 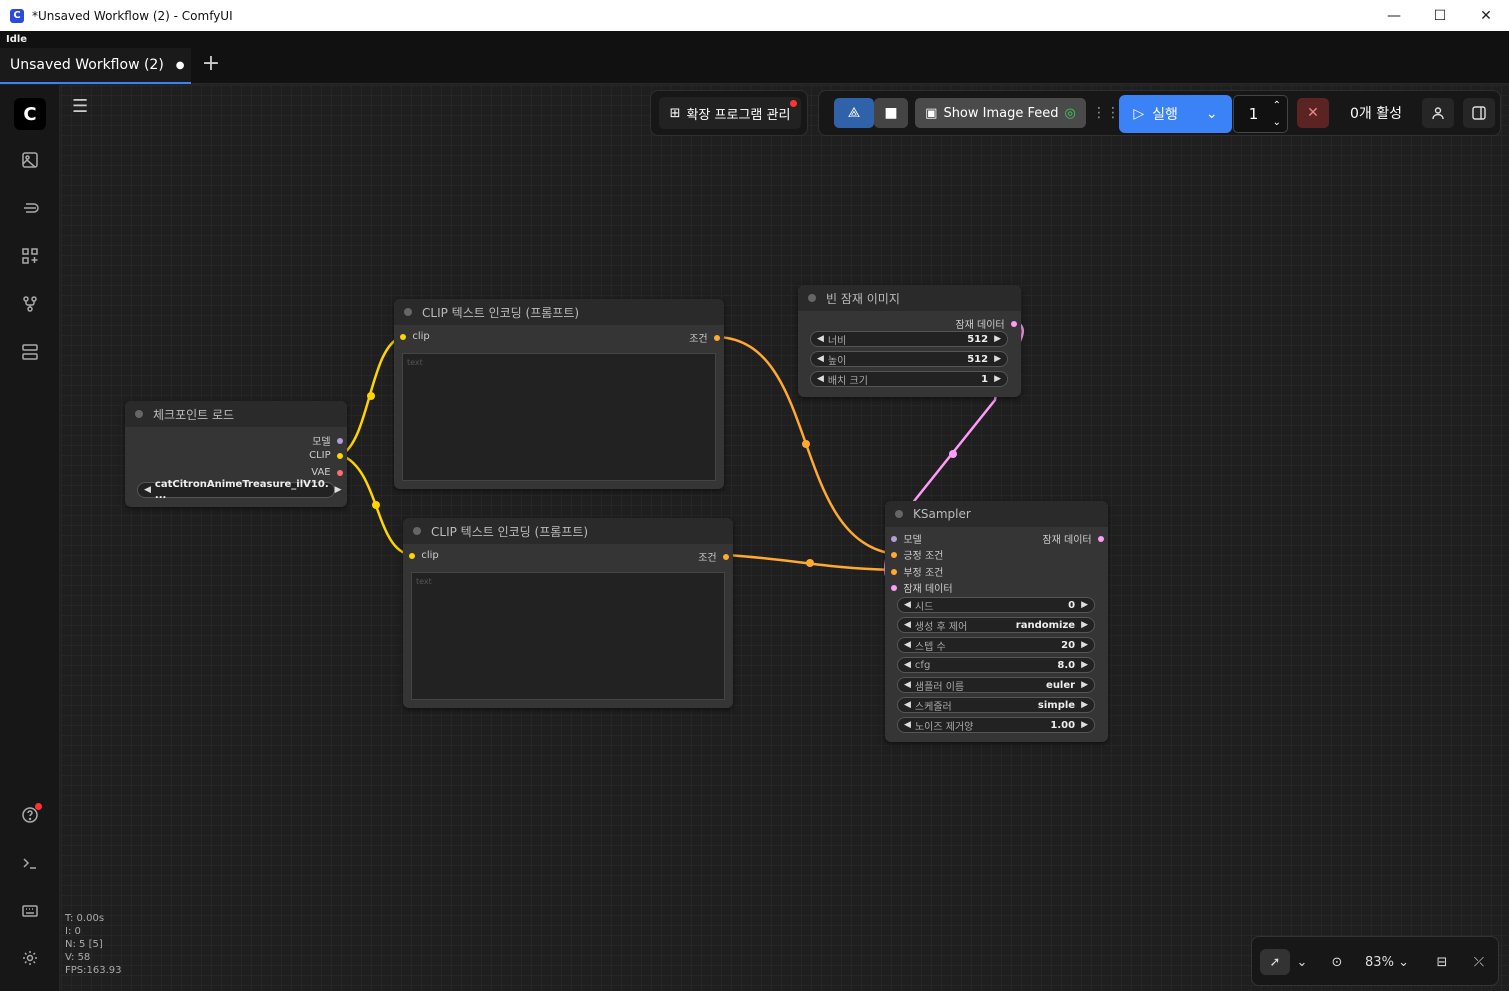 What do you see at coordinates (1479, 962) in the screenshot?
I see `toggle-links-icon: ⤫` at bounding box center [1479, 962].